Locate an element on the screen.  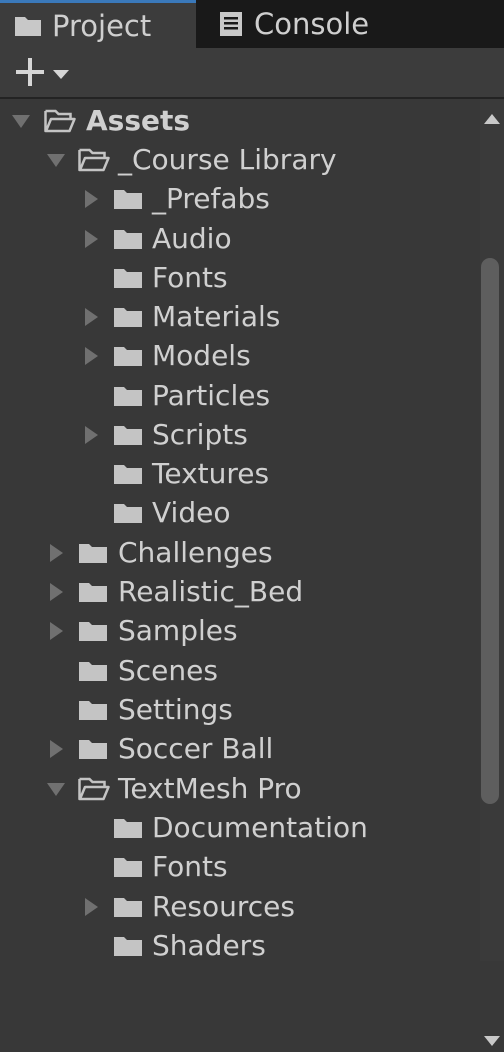
tab-console: Console is located at coordinates (293, 24).